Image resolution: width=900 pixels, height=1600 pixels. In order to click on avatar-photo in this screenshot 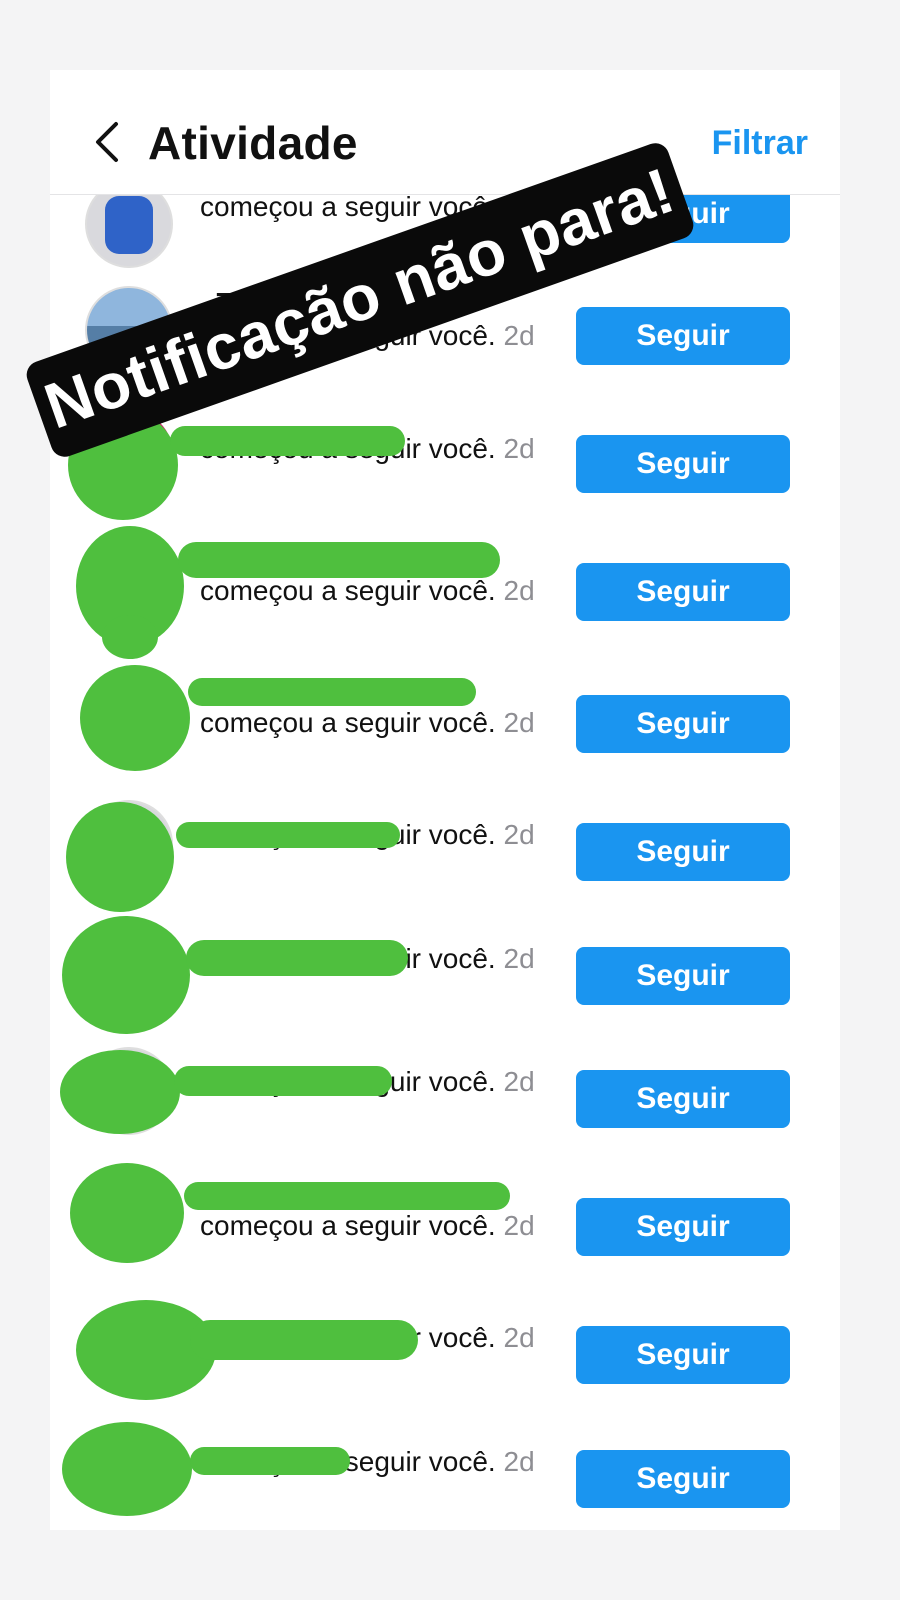, I will do `click(129, 225)`.